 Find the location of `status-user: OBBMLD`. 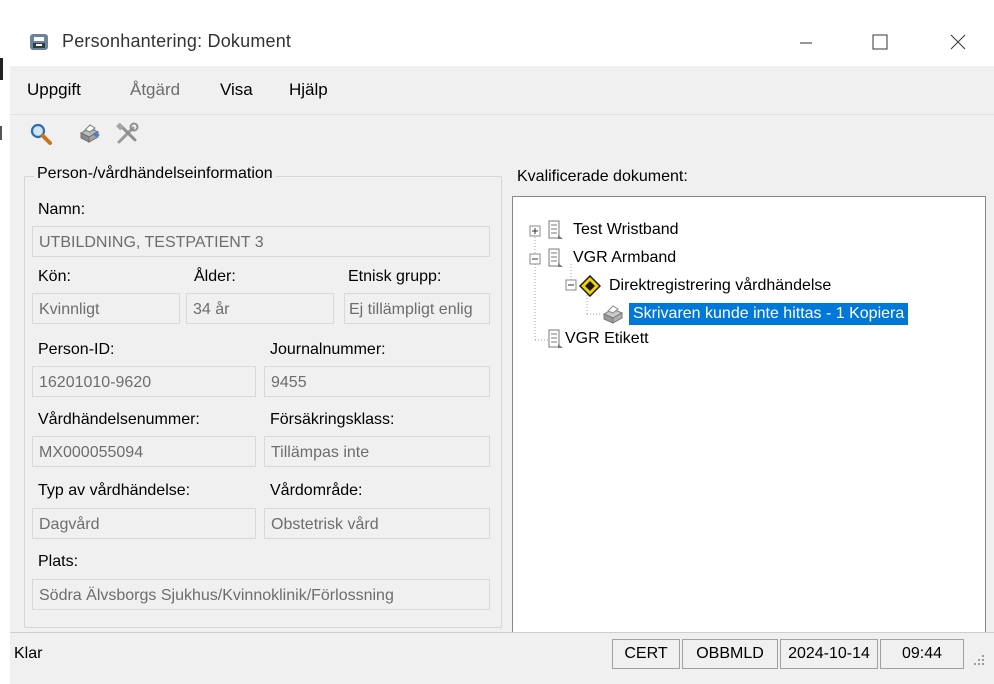

status-user: OBBMLD is located at coordinates (730, 654).